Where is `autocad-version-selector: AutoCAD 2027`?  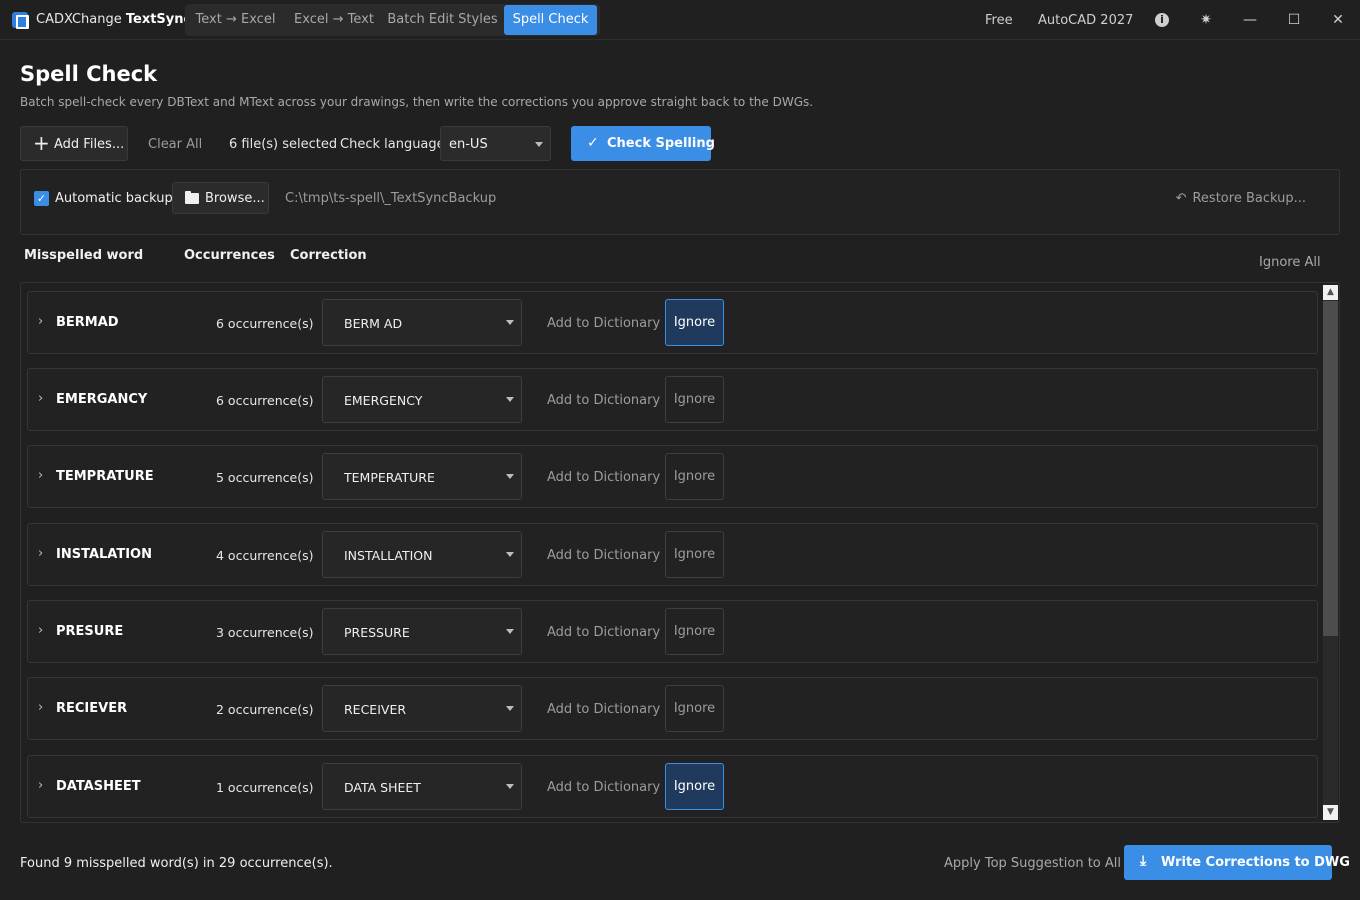 autocad-version-selector: AutoCAD 2027 is located at coordinates (1085, 20).